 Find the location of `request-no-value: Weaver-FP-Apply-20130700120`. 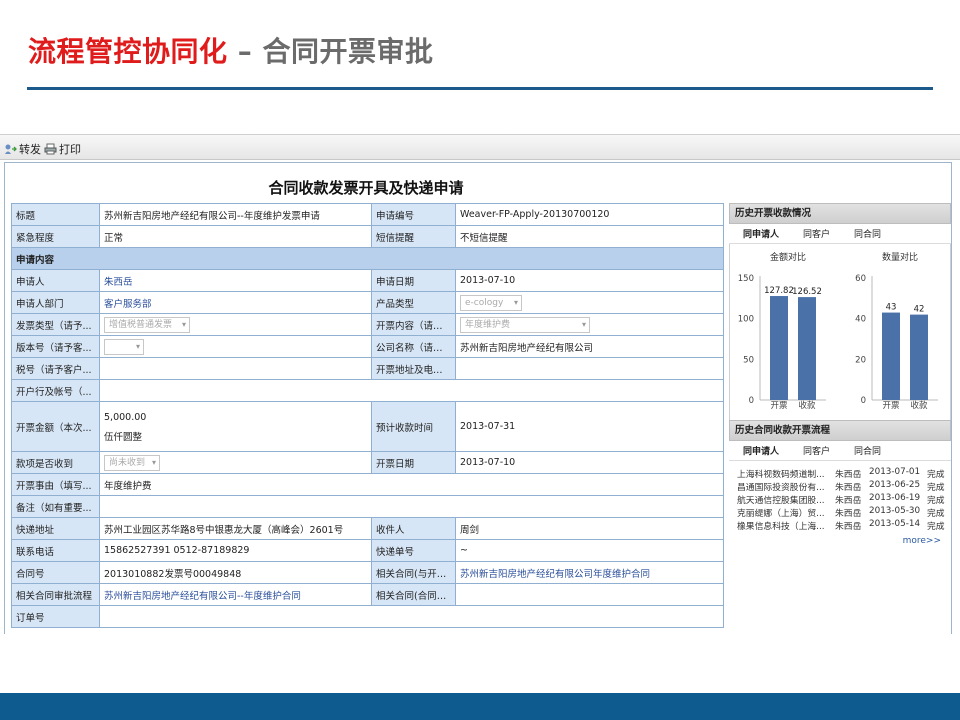

request-no-value: Weaver-FP-Apply-20130700120 is located at coordinates (589, 214).